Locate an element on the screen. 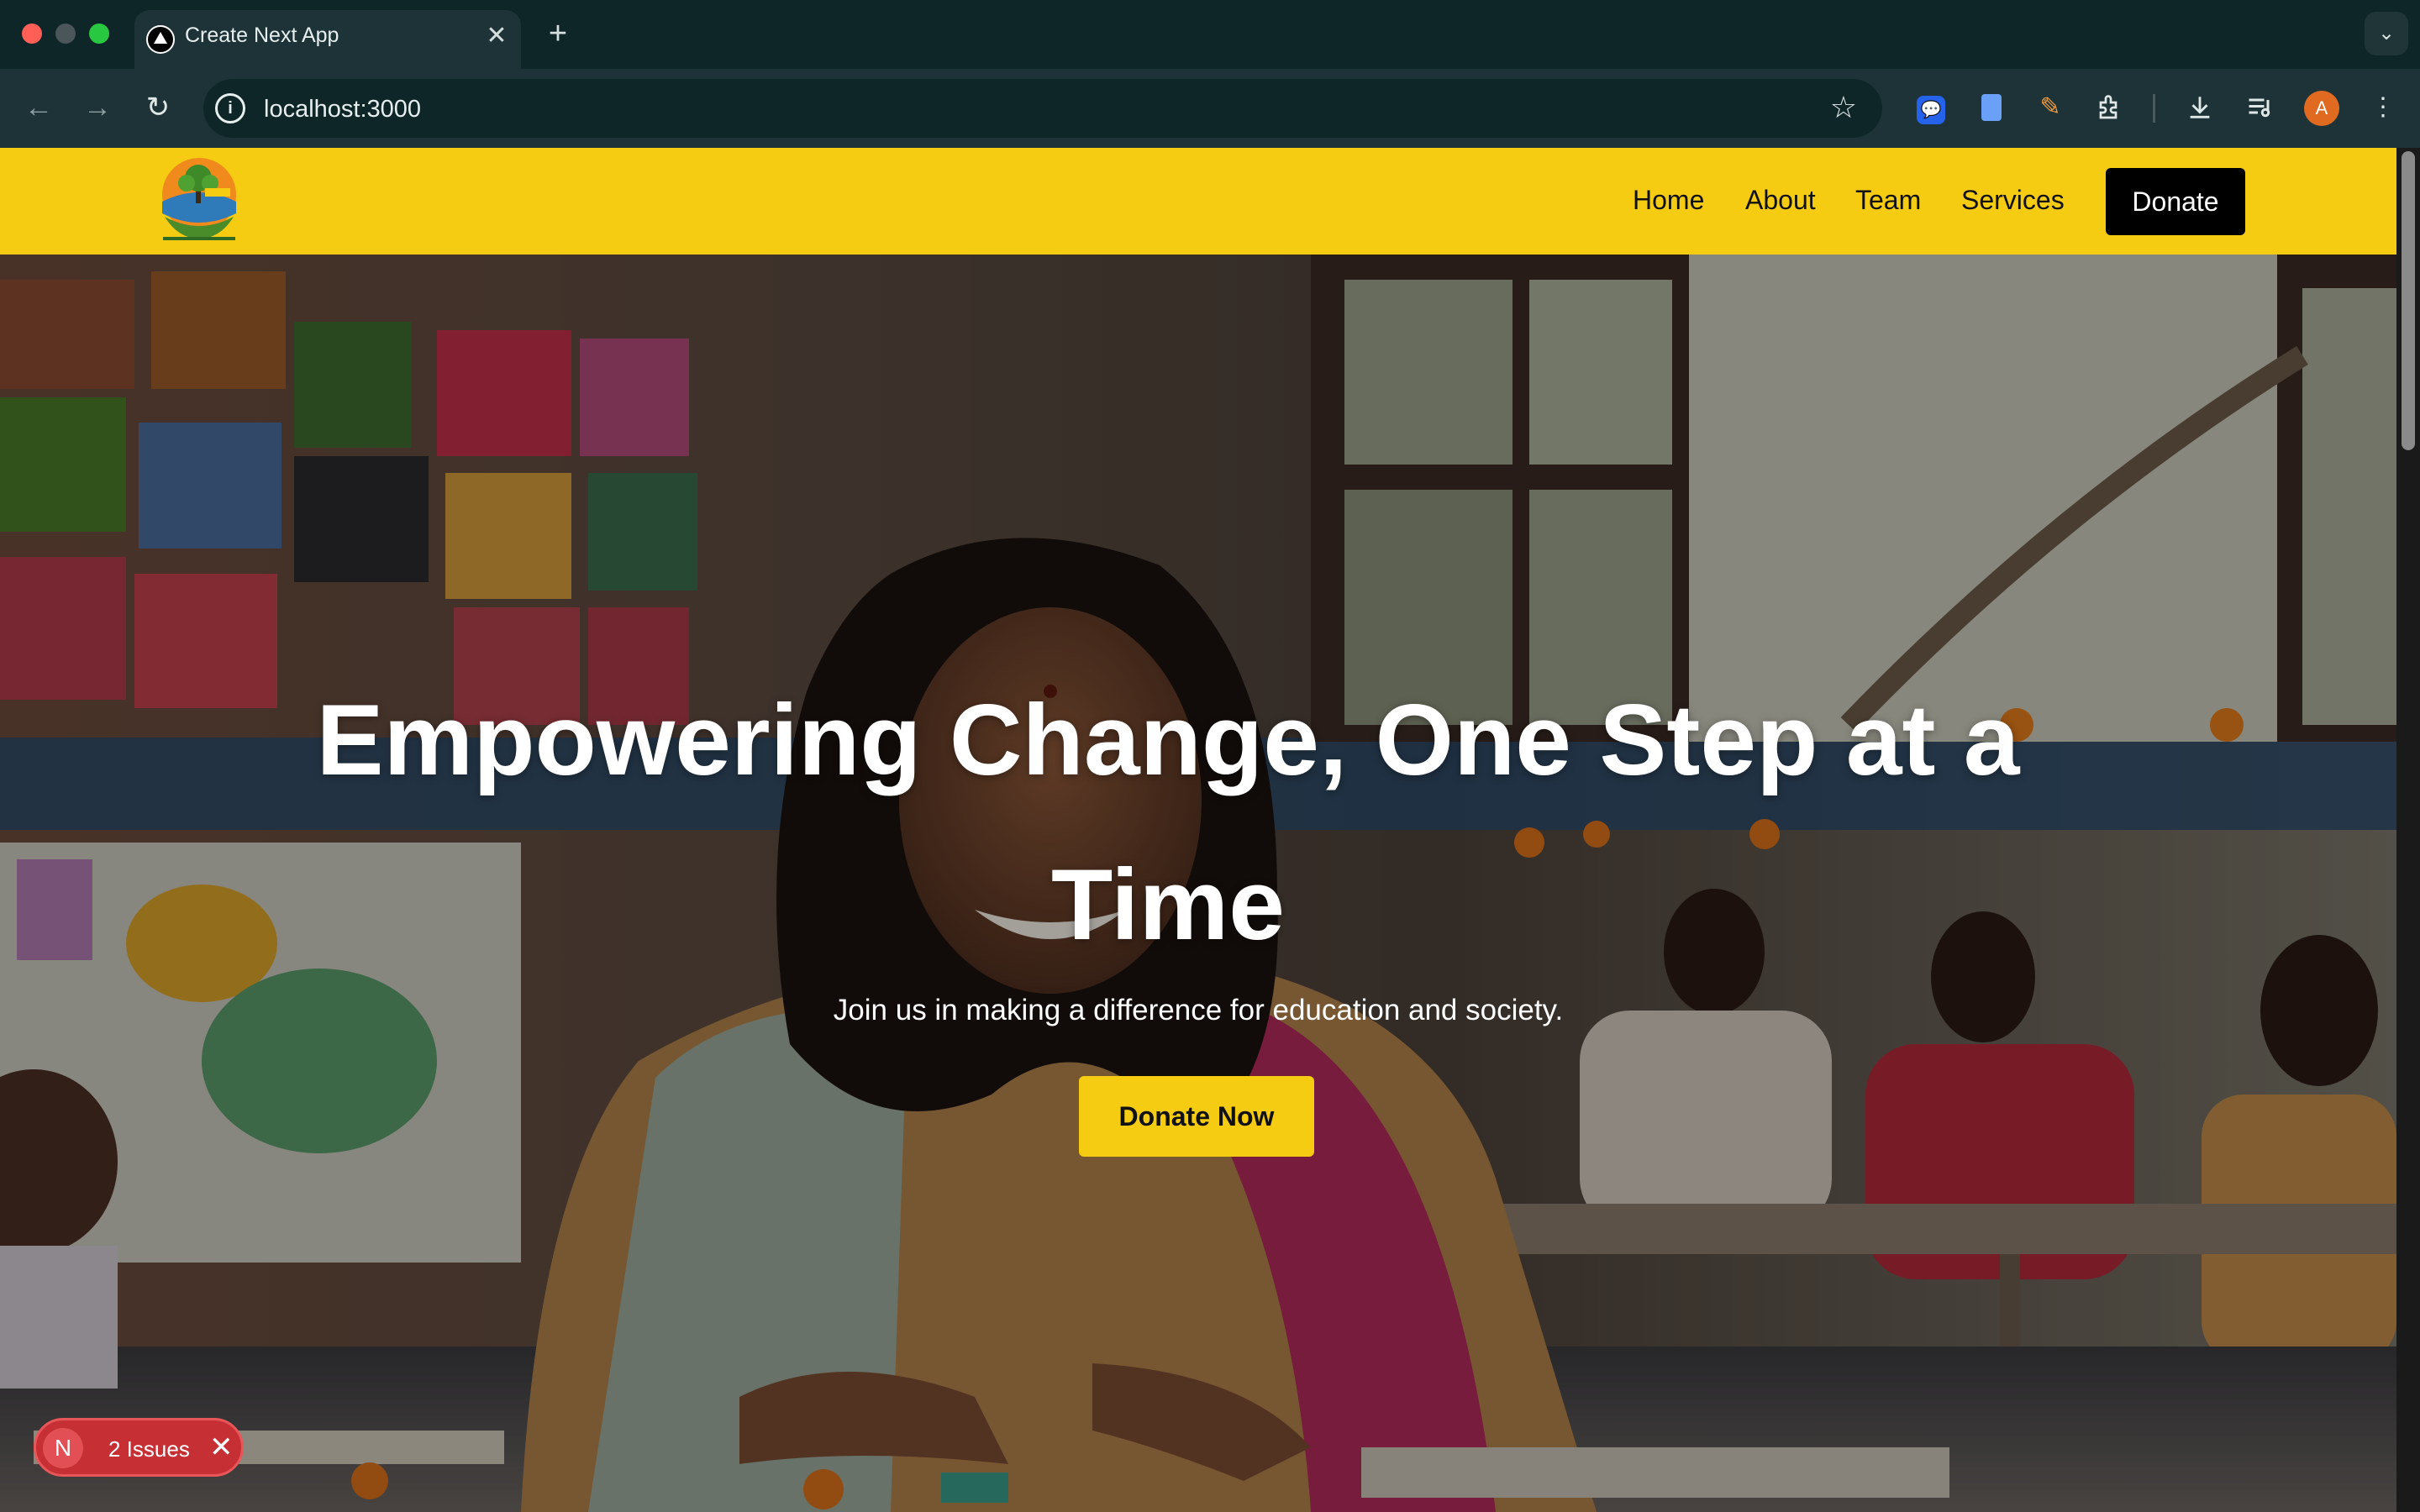 This screenshot has width=2420, height=1512. site-logo is located at coordinates (199, 198).